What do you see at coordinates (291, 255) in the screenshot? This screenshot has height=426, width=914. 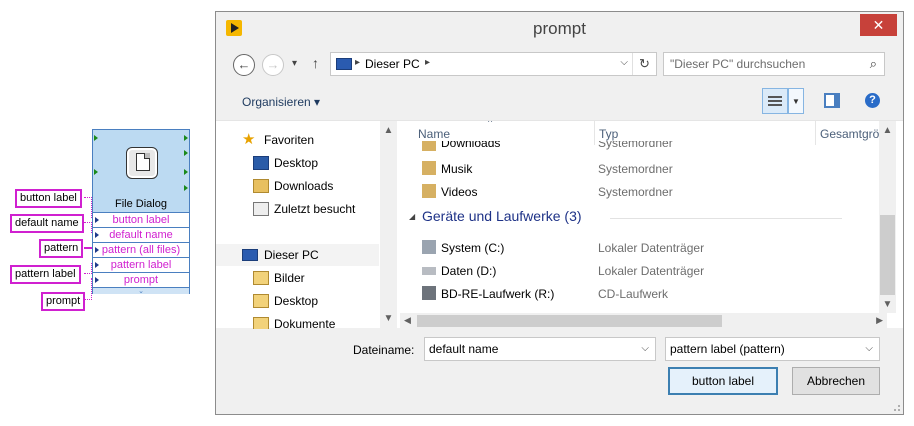 I see `nav-item-label: Dieser PC` at bounding box center [291, 255].